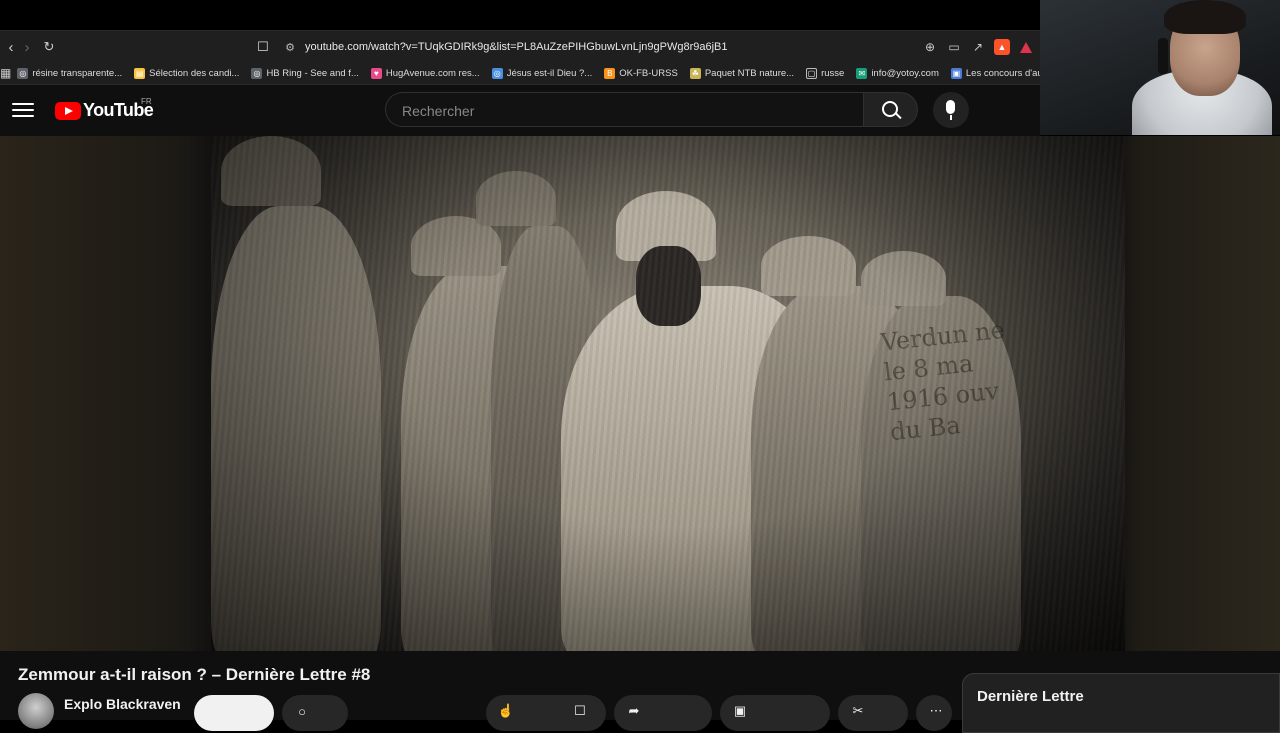  I want to click on leaf-icon: ☘, so click(695, 73).